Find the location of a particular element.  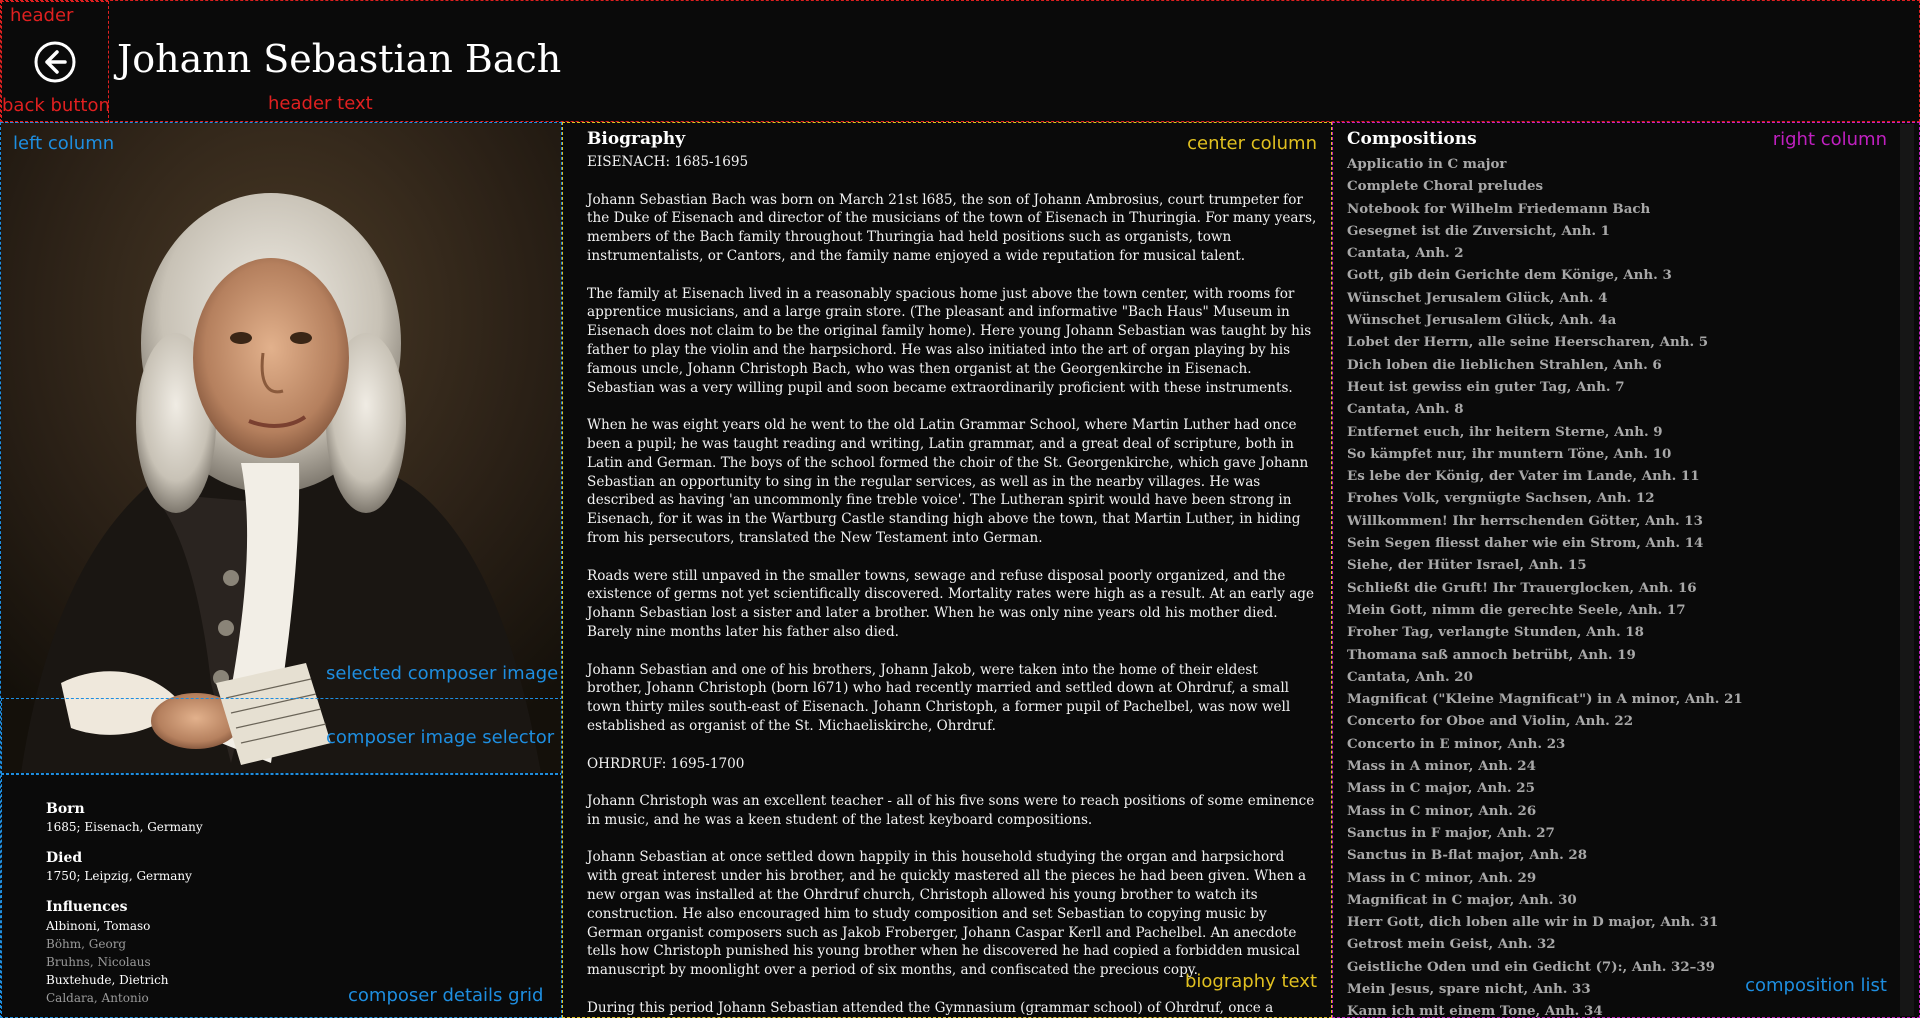

died-label: Died is located at coordinates (64, 858).